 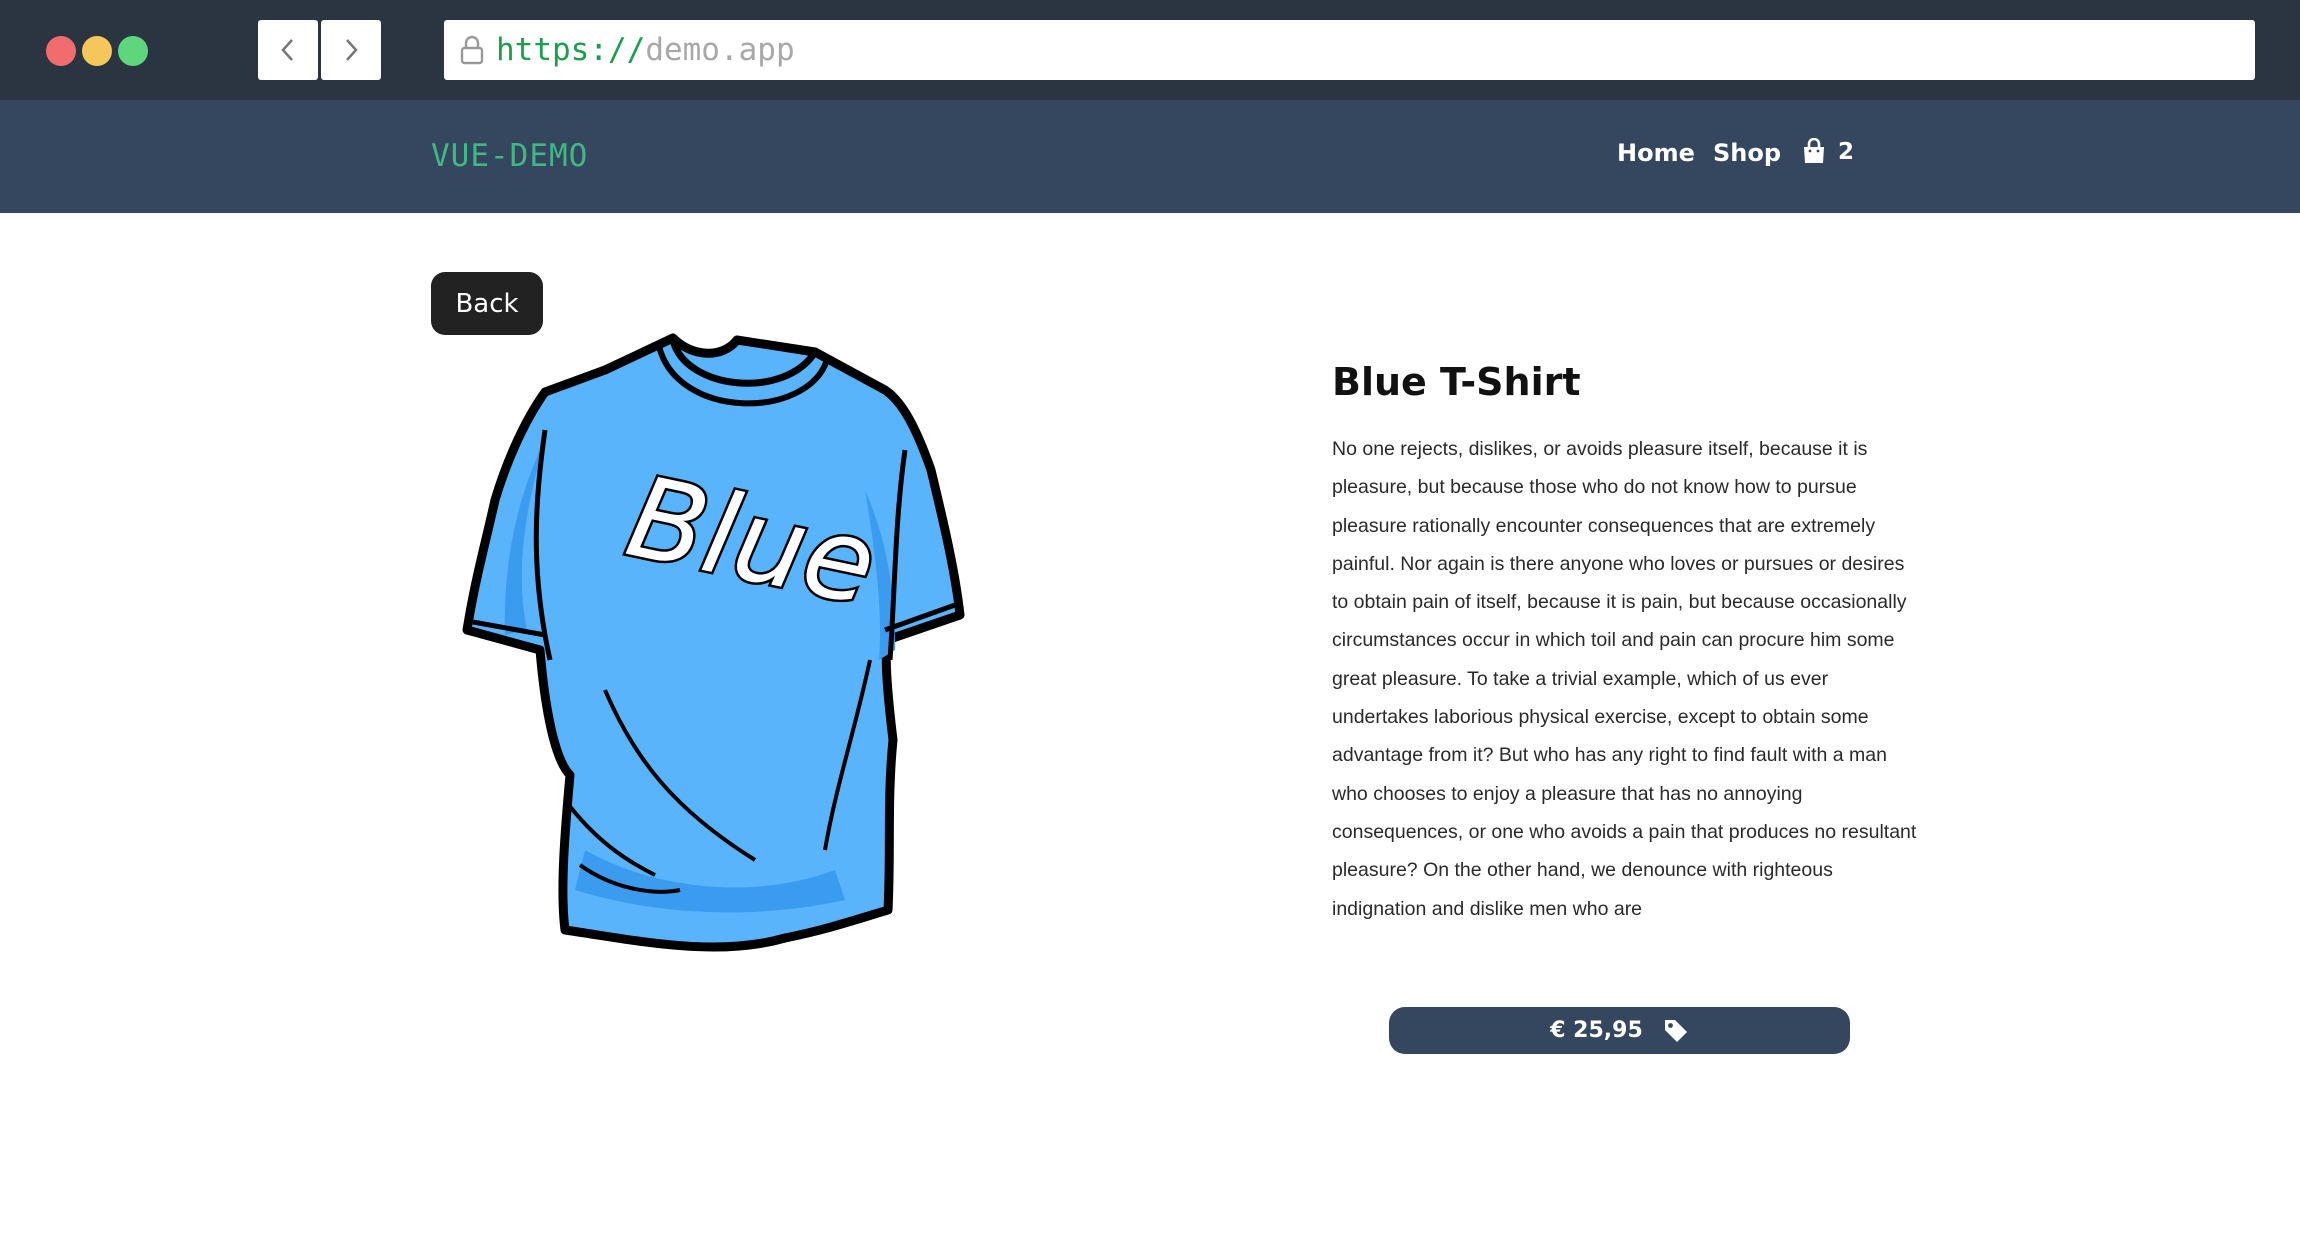 What do you see at coordinates (713, 642) in the screenshot?
I see `product-image: Blue` at bounding box center [713, 642].